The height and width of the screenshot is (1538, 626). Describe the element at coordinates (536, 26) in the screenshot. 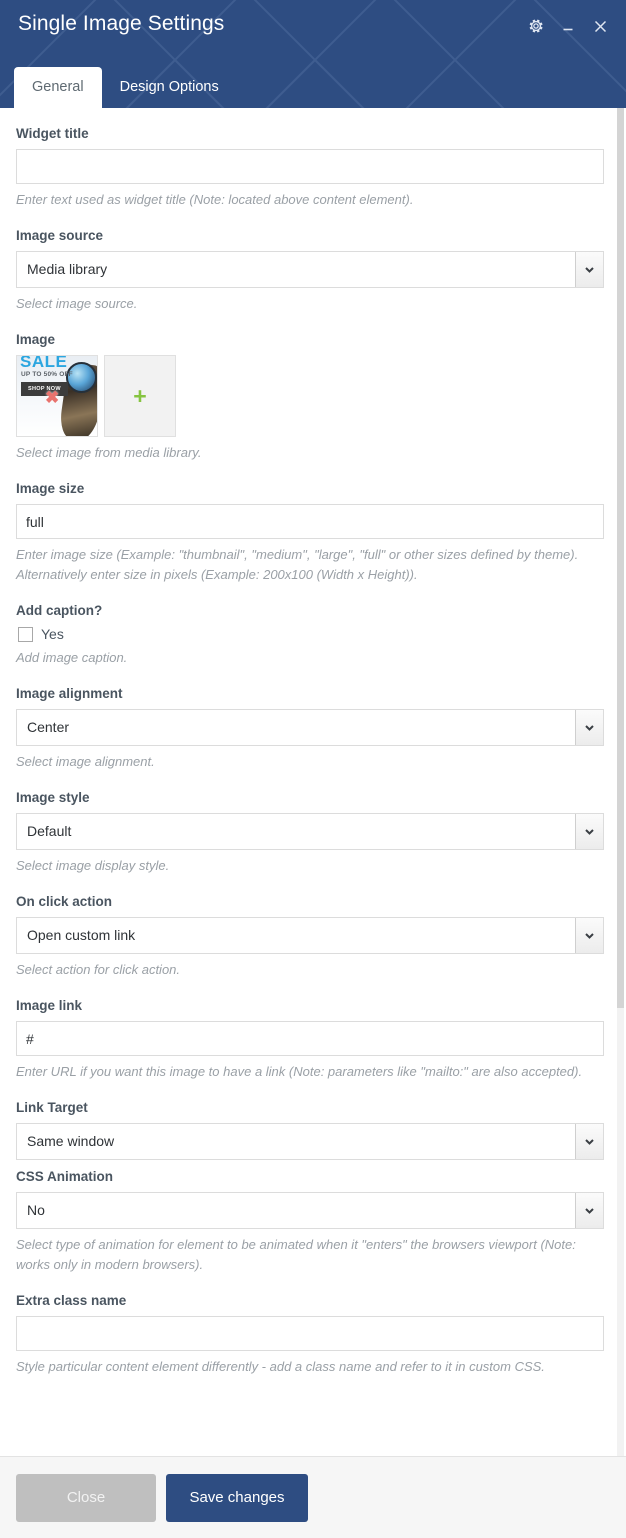

I see `gear-icon` at that location.